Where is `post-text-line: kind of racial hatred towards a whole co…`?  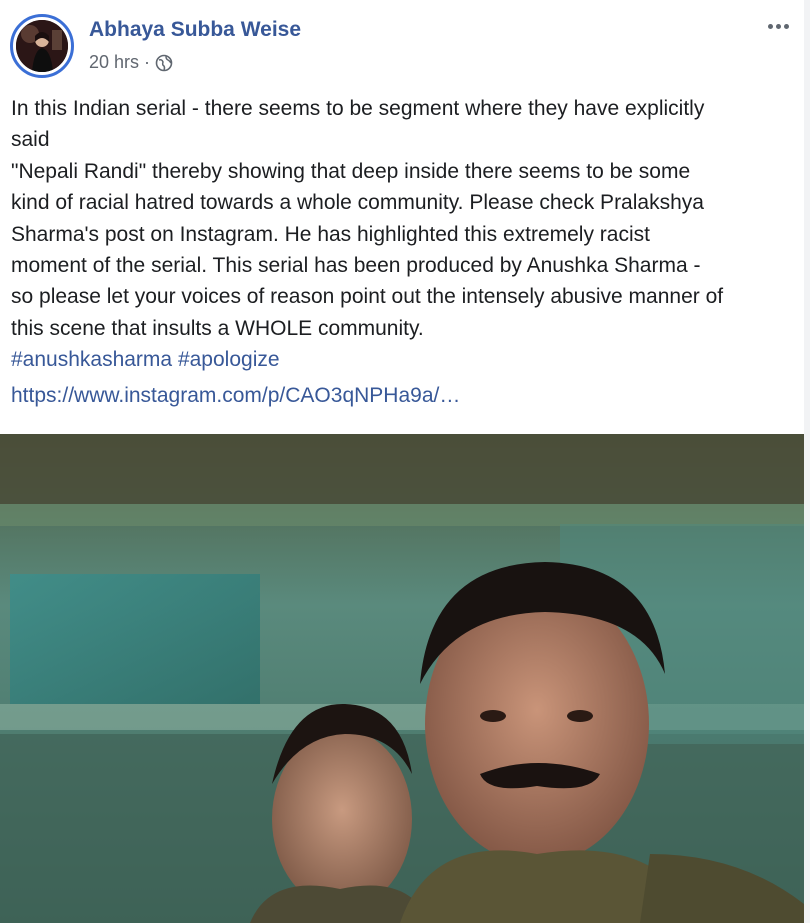
post-text-line: kind of racial hatred towards a whole co… is located at coordinates (357, 203).